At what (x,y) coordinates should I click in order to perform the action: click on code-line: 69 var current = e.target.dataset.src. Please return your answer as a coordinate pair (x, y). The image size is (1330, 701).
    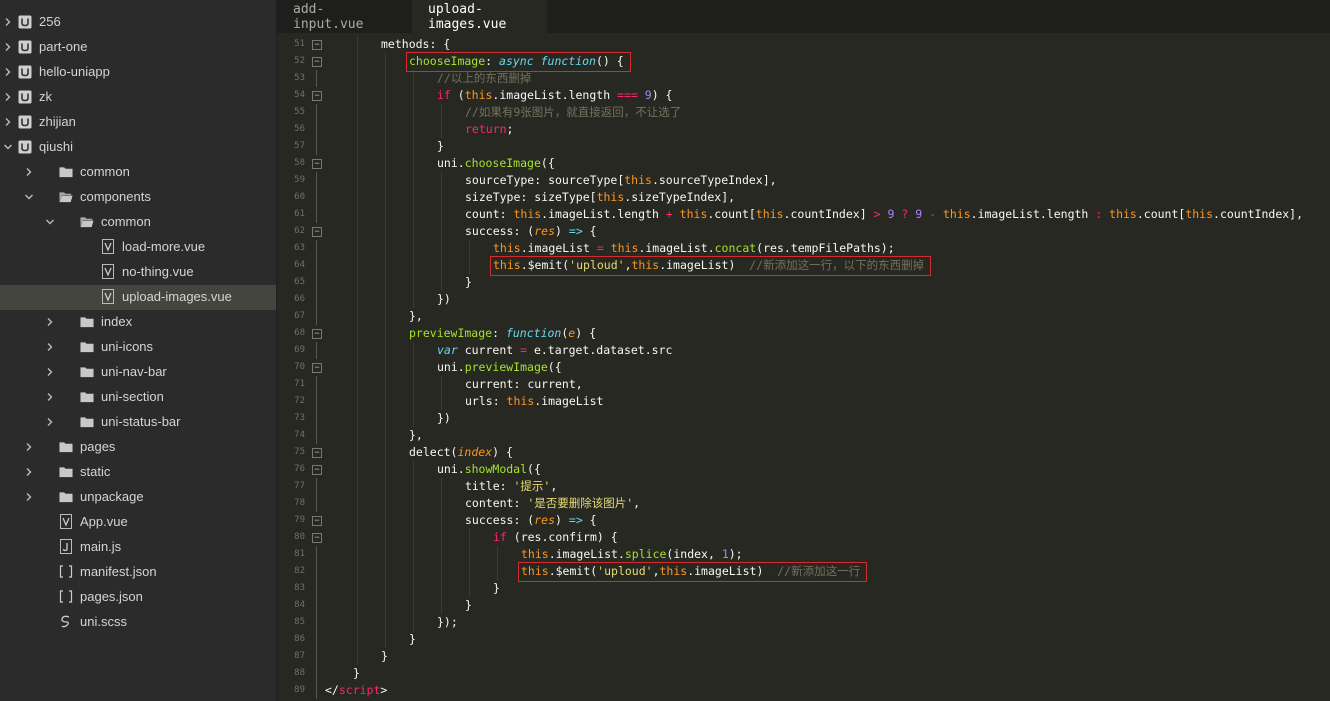
    Looking at the image, I should click on (803, 350).